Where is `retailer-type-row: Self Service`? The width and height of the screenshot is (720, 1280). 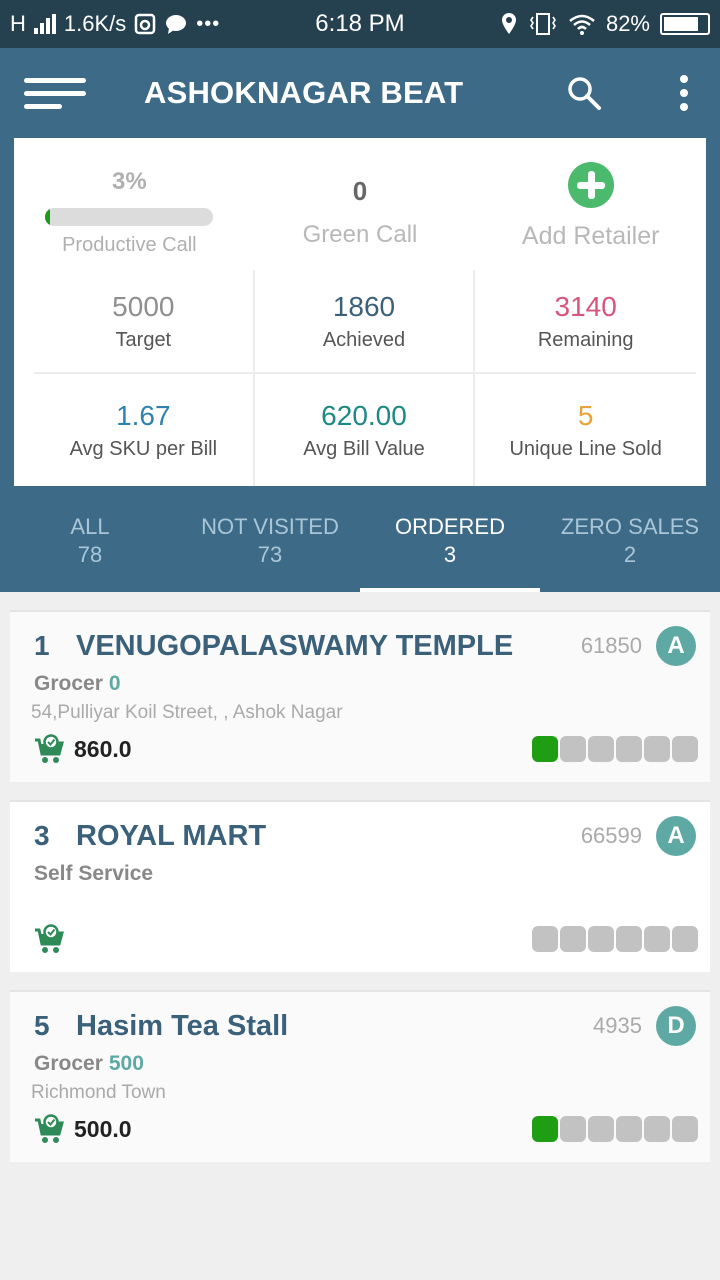
retailer-type-row: Self Service is located at coordinates (360, 874).